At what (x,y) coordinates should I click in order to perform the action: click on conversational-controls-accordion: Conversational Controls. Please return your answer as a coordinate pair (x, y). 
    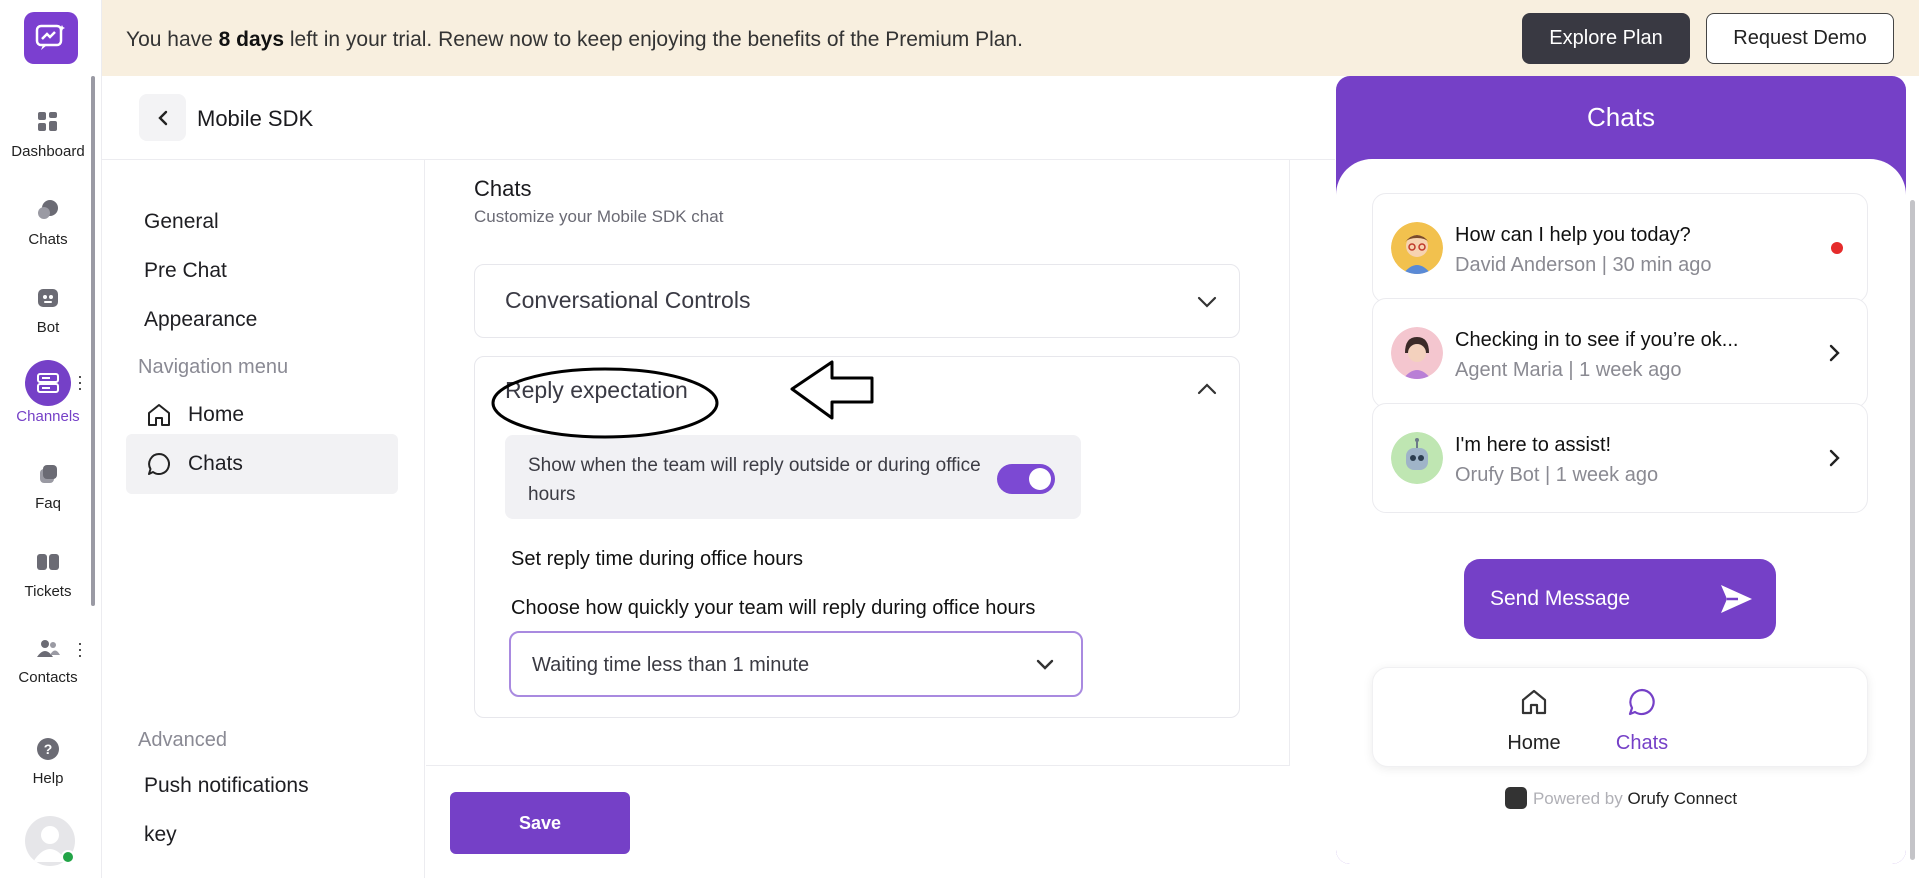
    Looking at the image, I should click on (857, 301).